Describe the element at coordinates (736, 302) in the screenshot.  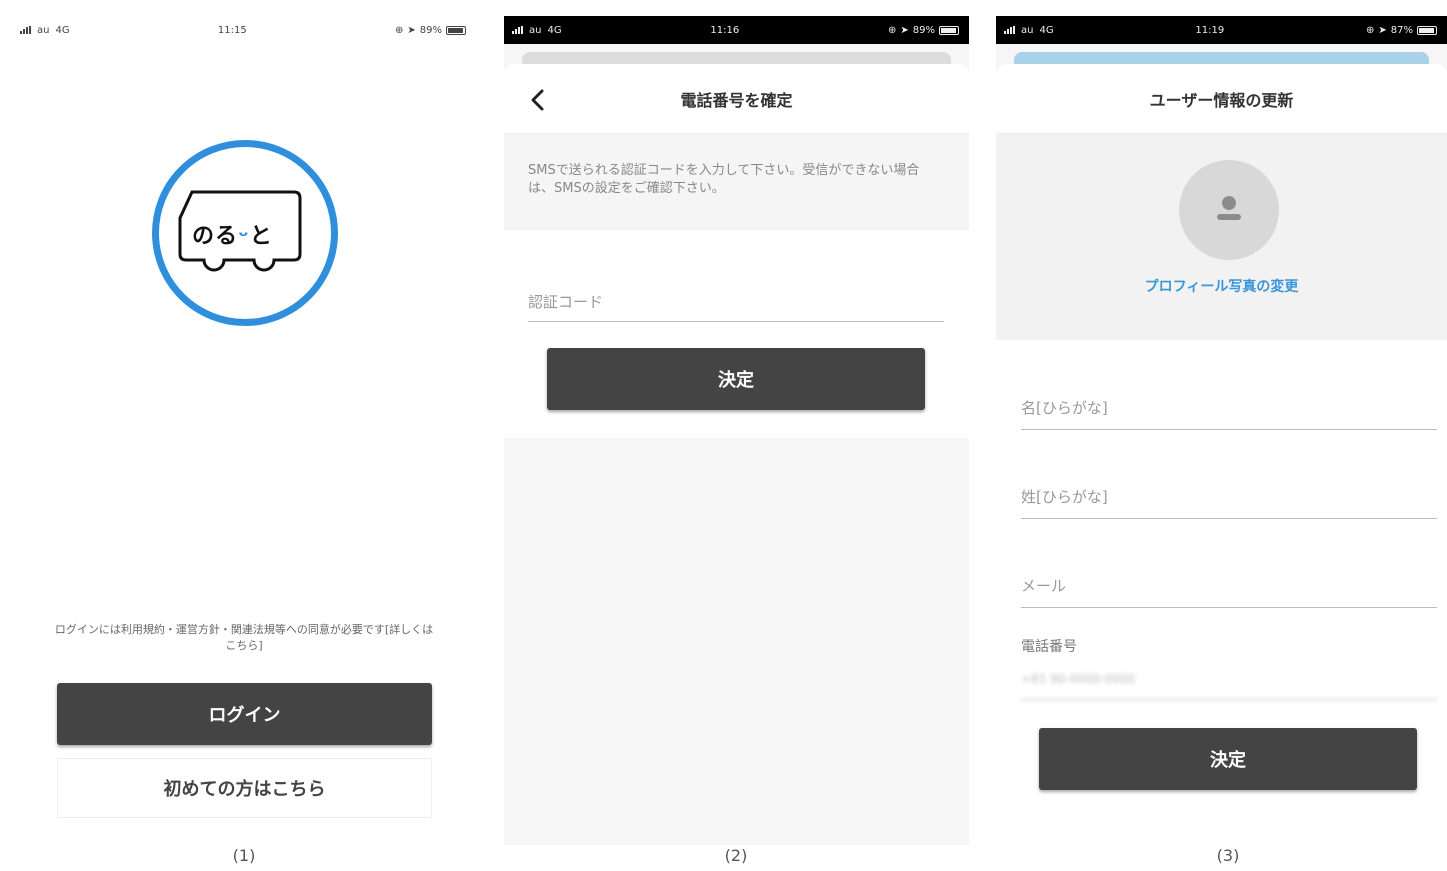
I see `verification-code-input` at that location.